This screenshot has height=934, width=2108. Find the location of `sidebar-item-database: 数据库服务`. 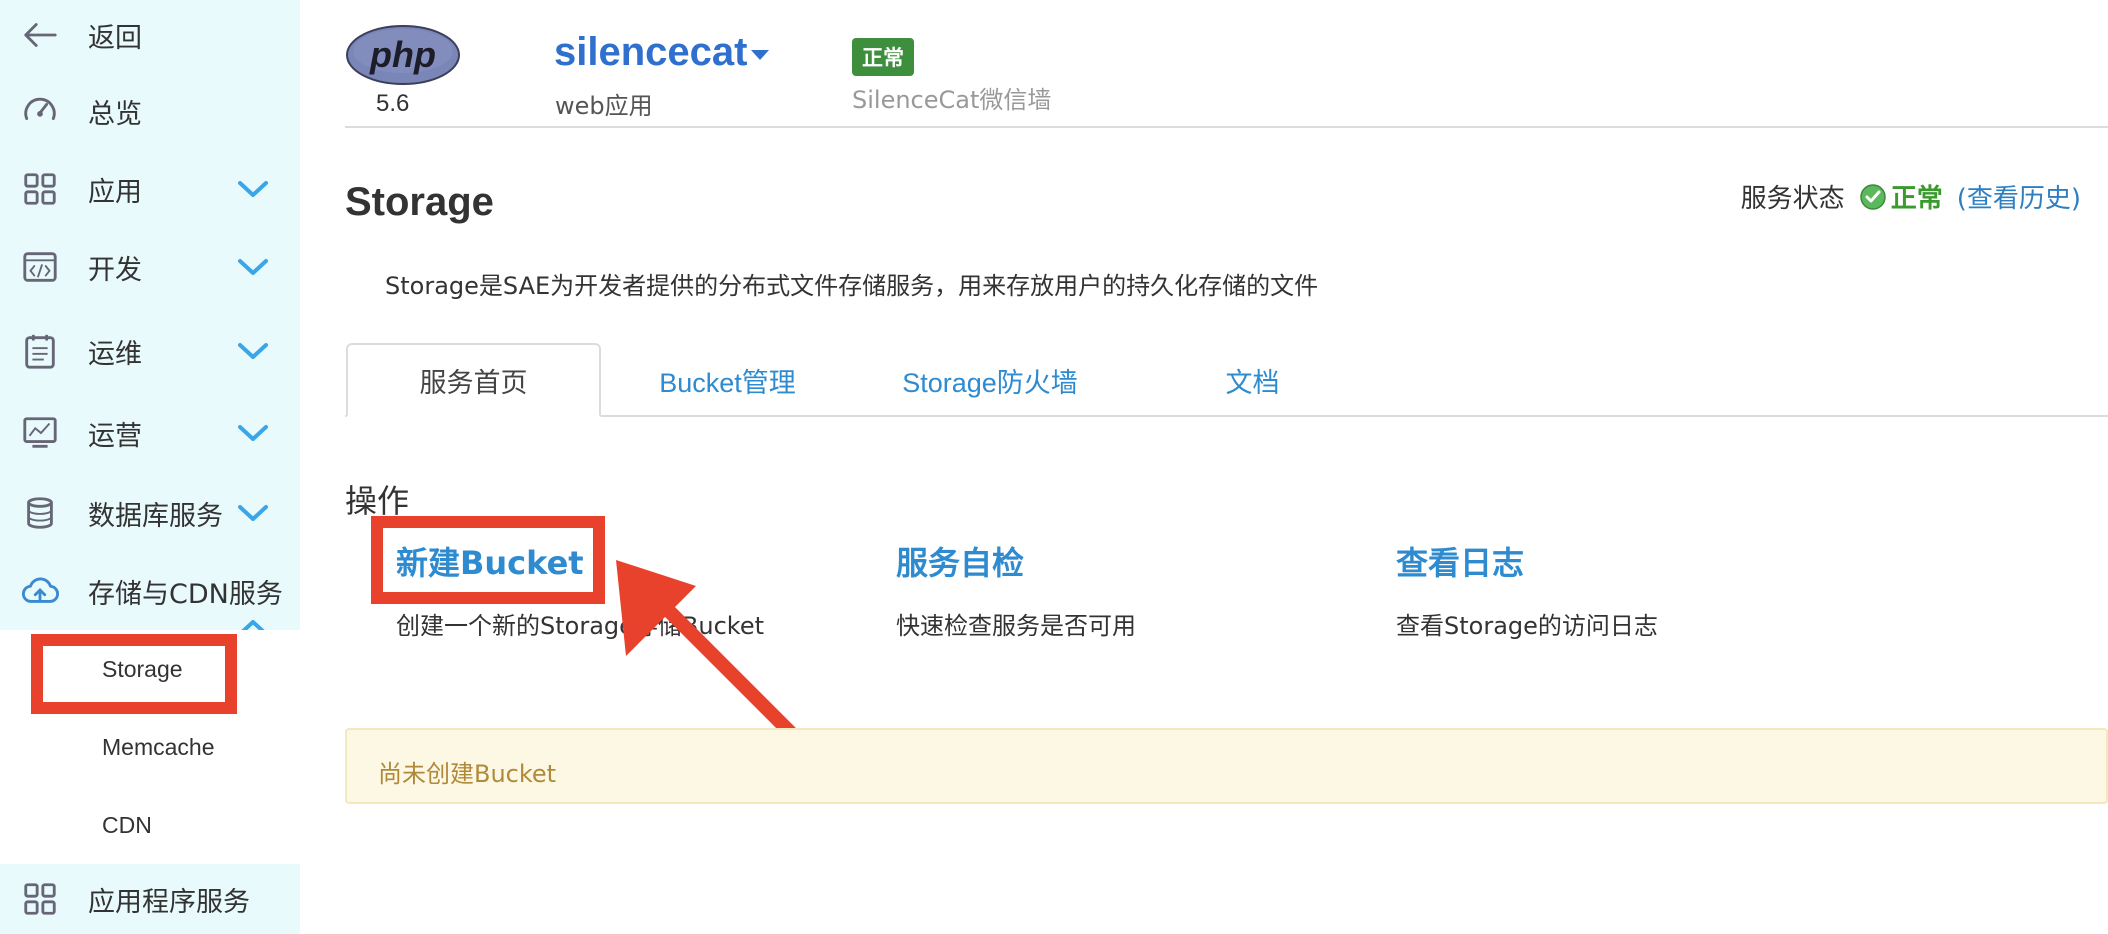

sidebar-item-database: 数据库服务 is located at coordinates (150, 513).